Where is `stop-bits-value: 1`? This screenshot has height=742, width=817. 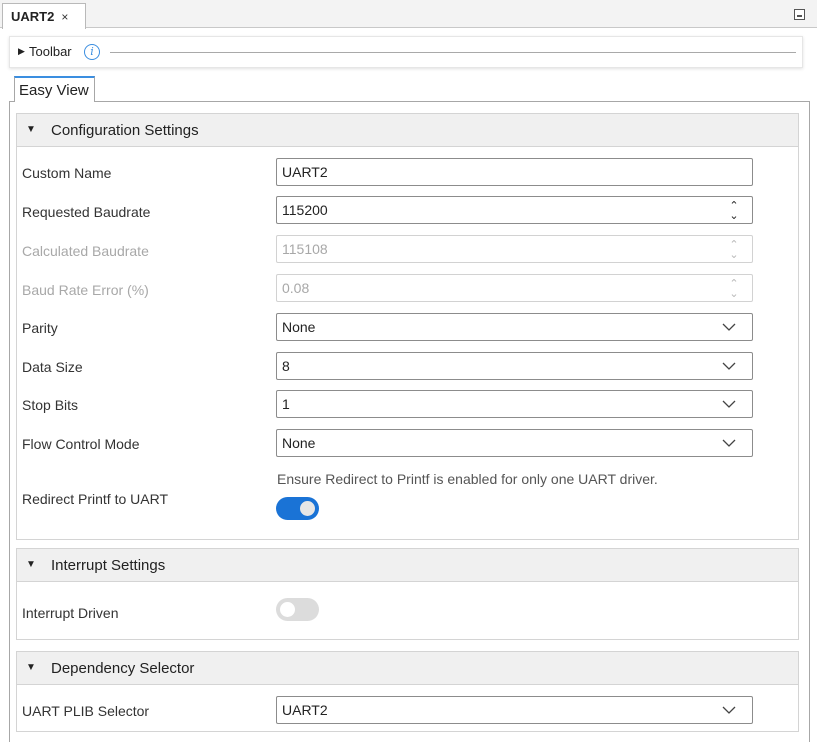
stop-bits-value: 1 is located at coordinates (286, 404).